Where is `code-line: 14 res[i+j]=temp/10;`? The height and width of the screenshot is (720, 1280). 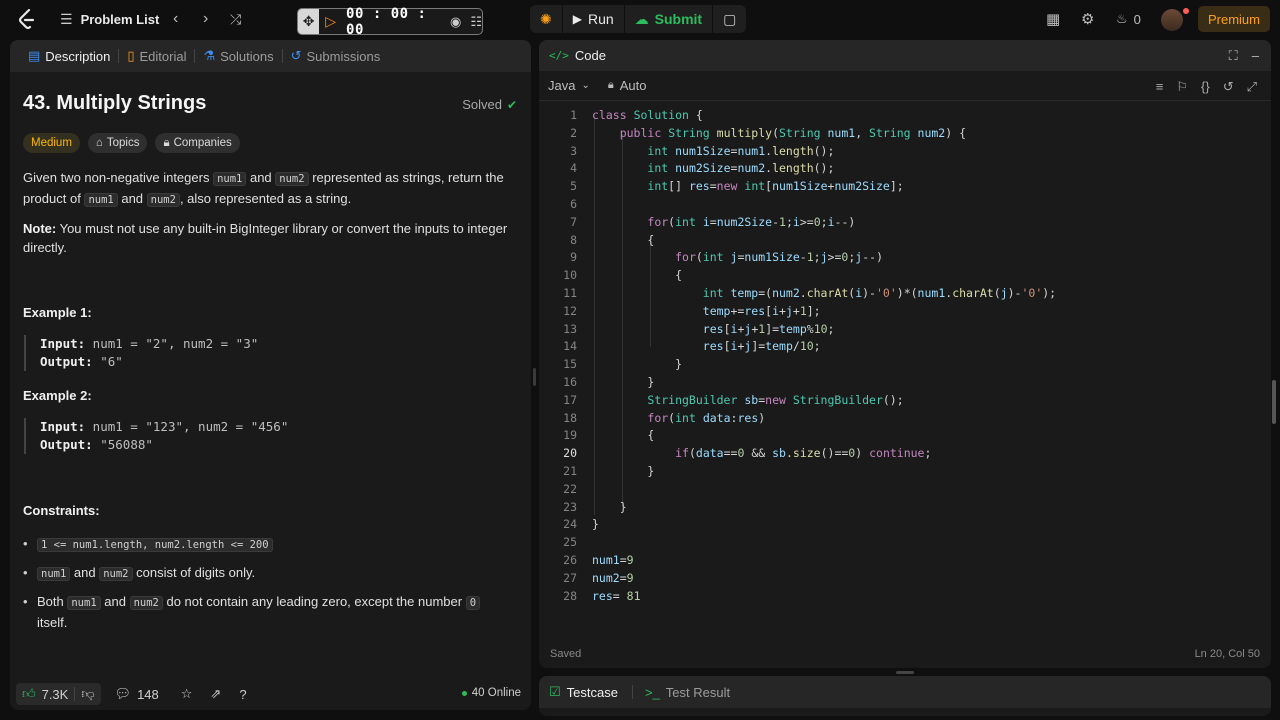
code-line: 14 res[i+j]=temp/10; is located at coordinates (905, 347).